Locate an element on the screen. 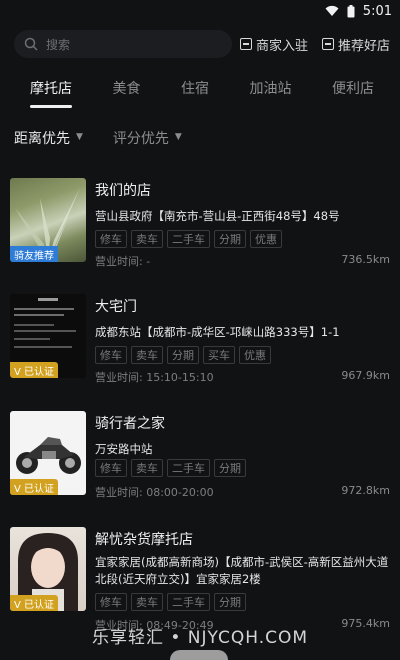 The height and width of the screenshot is (660, 400). header: 搜索 商家入驻 推荐好店 is located at coordinates (200, 44).